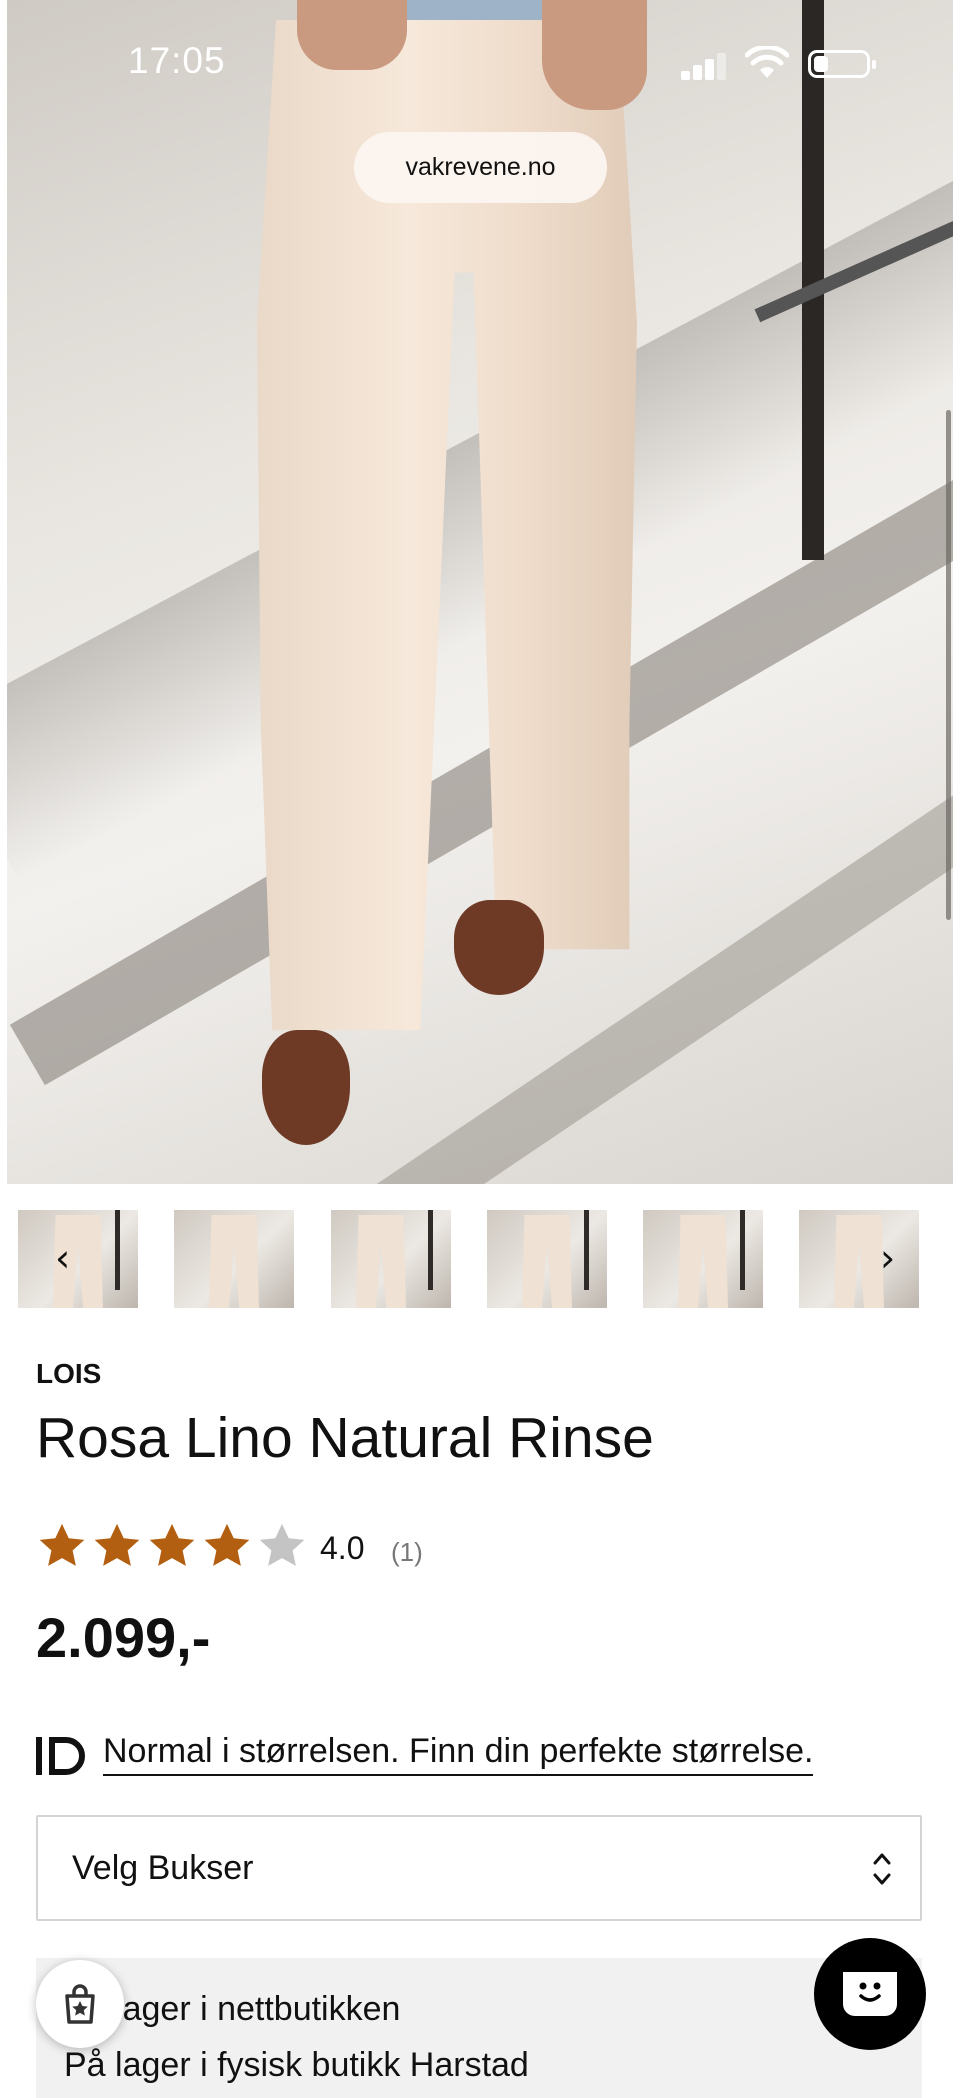 This screenshot has width=960, height=2098. I want to click on battery-icon, so click(842, 64).